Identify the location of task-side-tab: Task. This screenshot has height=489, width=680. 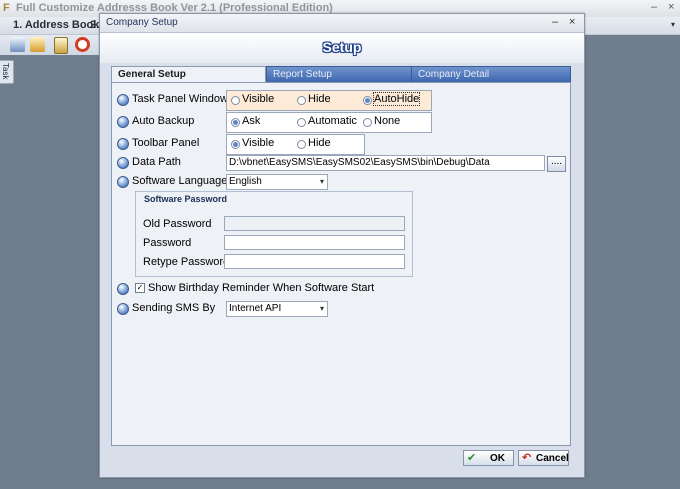
(7, 72).